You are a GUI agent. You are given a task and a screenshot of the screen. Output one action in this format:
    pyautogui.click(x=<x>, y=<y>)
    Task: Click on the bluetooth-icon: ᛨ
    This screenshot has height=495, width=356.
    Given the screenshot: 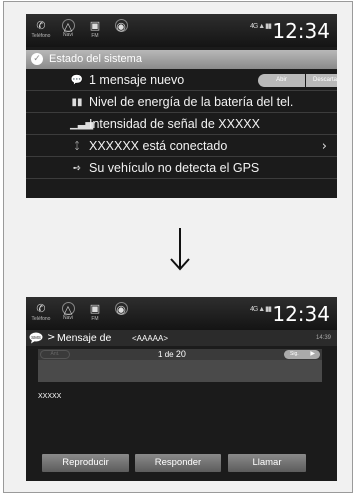 What is the action you would take?
    pyautogui.click(x=77, y=146)
    